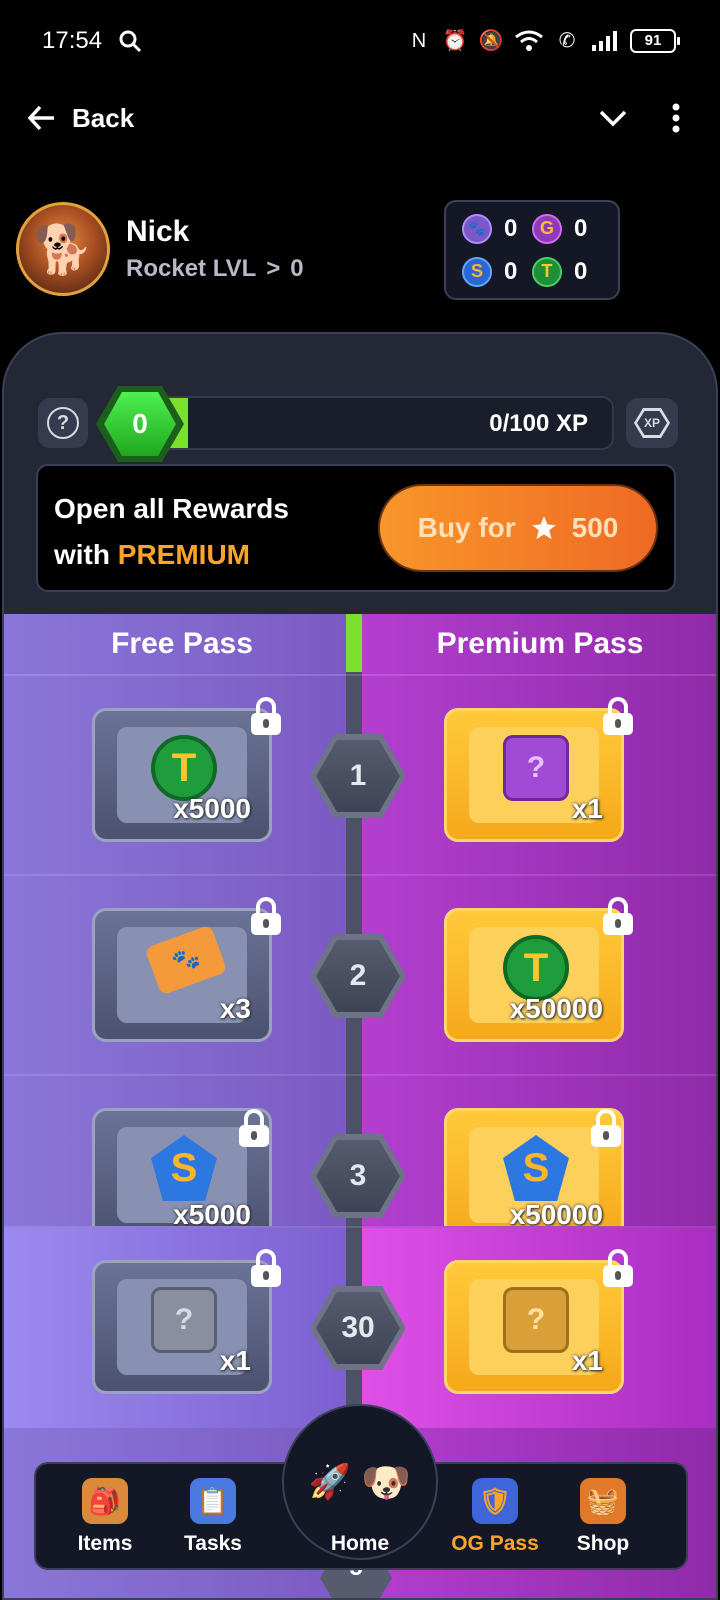 The image size is (720, 1600). I want to click on chevron-down-icon, so click(613, 118).